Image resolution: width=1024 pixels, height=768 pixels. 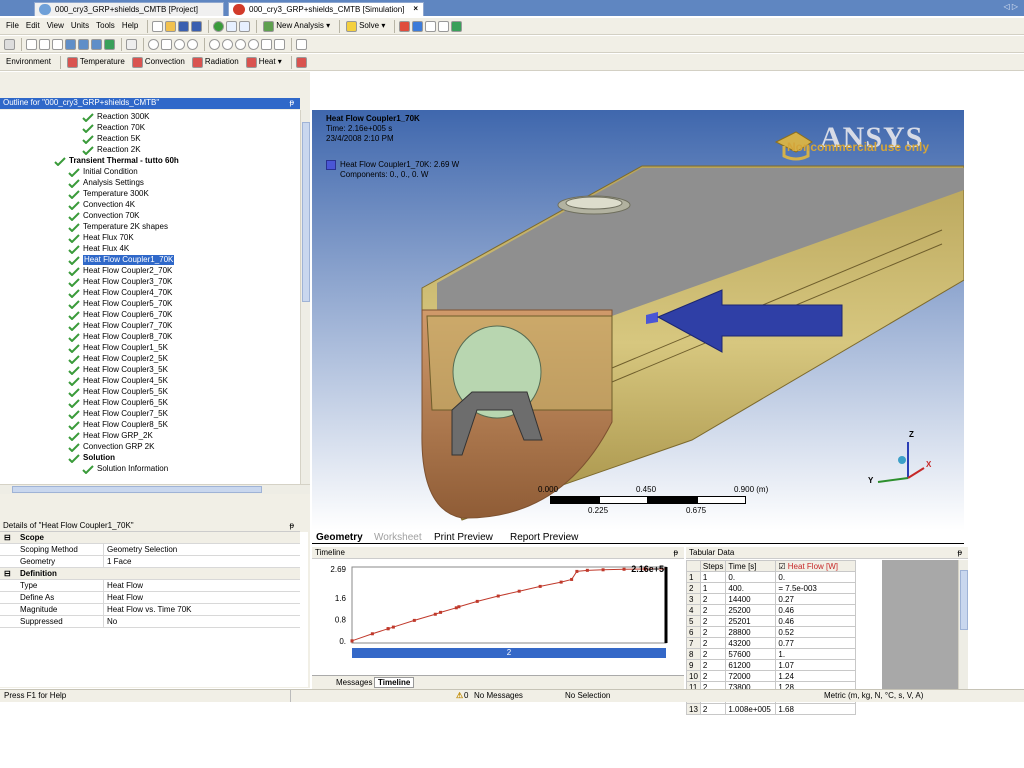 I want to click on table-row: 6 2 28800 0.52, so click(x=771, y=632).